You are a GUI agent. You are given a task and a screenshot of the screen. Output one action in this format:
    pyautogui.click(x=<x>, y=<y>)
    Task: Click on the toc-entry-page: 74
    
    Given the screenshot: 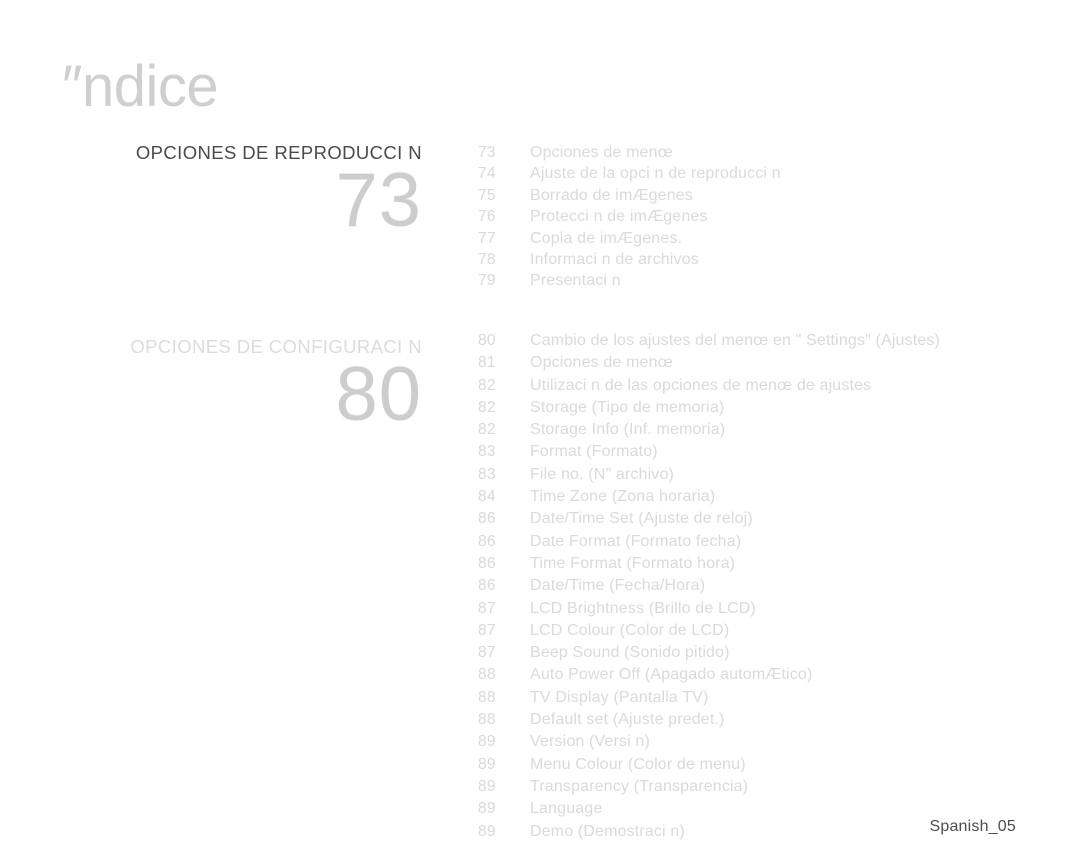 What is the action you would take?
    pyautogui.click(x=487, y=174)
    